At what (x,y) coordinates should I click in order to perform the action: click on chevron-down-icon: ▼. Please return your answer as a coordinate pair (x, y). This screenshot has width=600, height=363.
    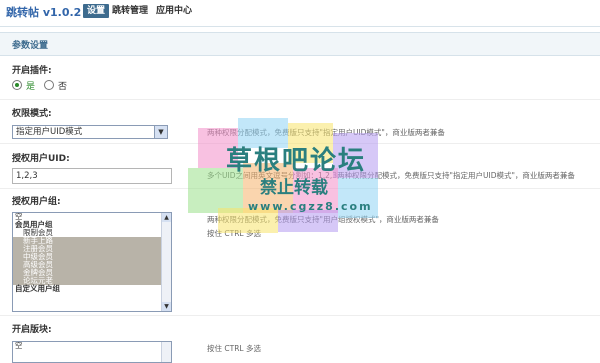
    Looking at the image, I should click on (160, 132).